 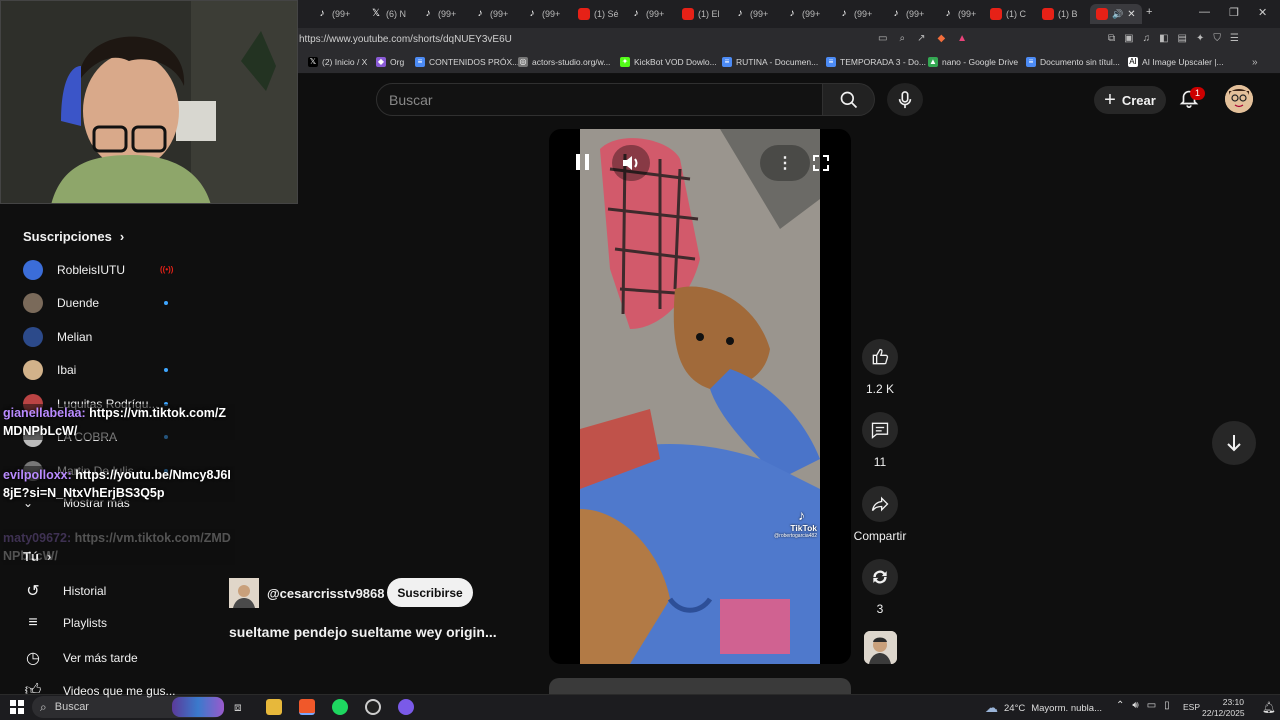 I want to click on volume-button, so click(x=631, y=163).